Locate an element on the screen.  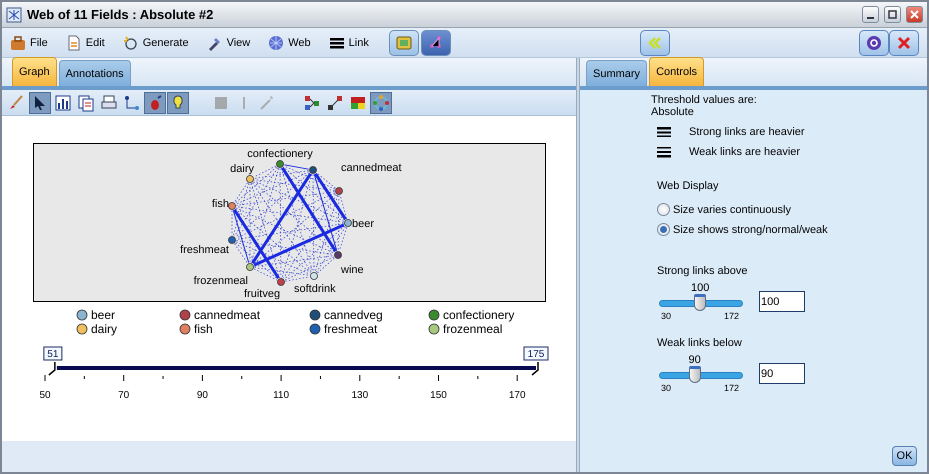
number-field: 90 is located at coordinates (782, 373).